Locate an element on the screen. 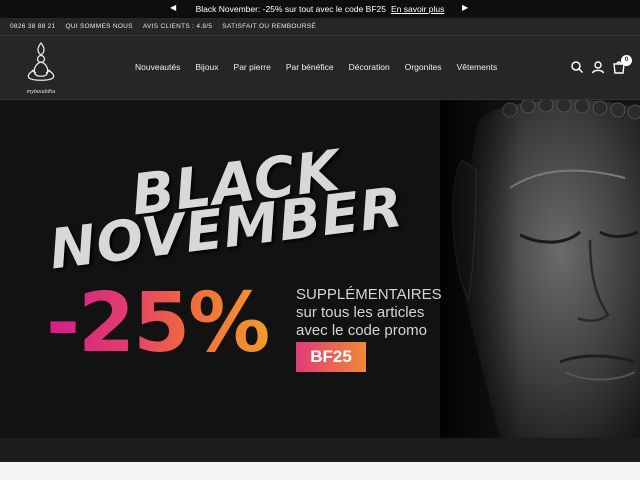  discount-value: -25% is located at coordinates (158, 323).